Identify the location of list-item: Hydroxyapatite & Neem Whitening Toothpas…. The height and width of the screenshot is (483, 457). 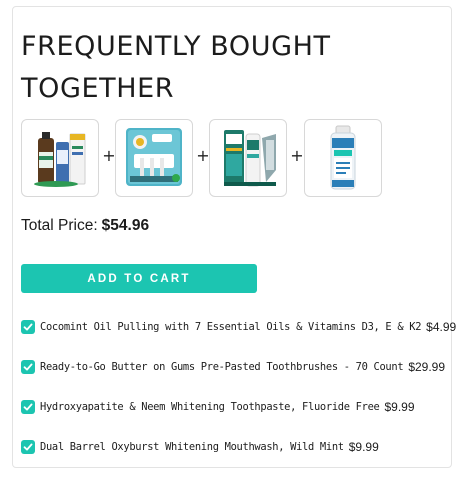
(218, 407).